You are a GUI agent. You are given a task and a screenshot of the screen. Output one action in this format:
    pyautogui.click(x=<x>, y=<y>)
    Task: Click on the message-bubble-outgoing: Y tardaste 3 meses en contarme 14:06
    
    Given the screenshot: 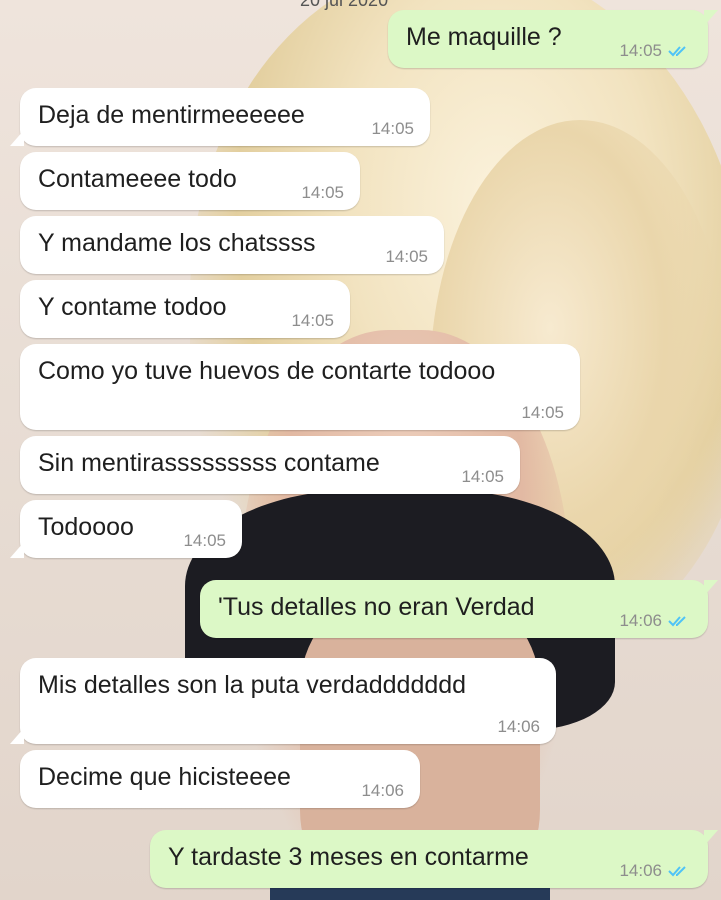 What is the action you would take?
    pyautogui.click(x=434, y=859)
    